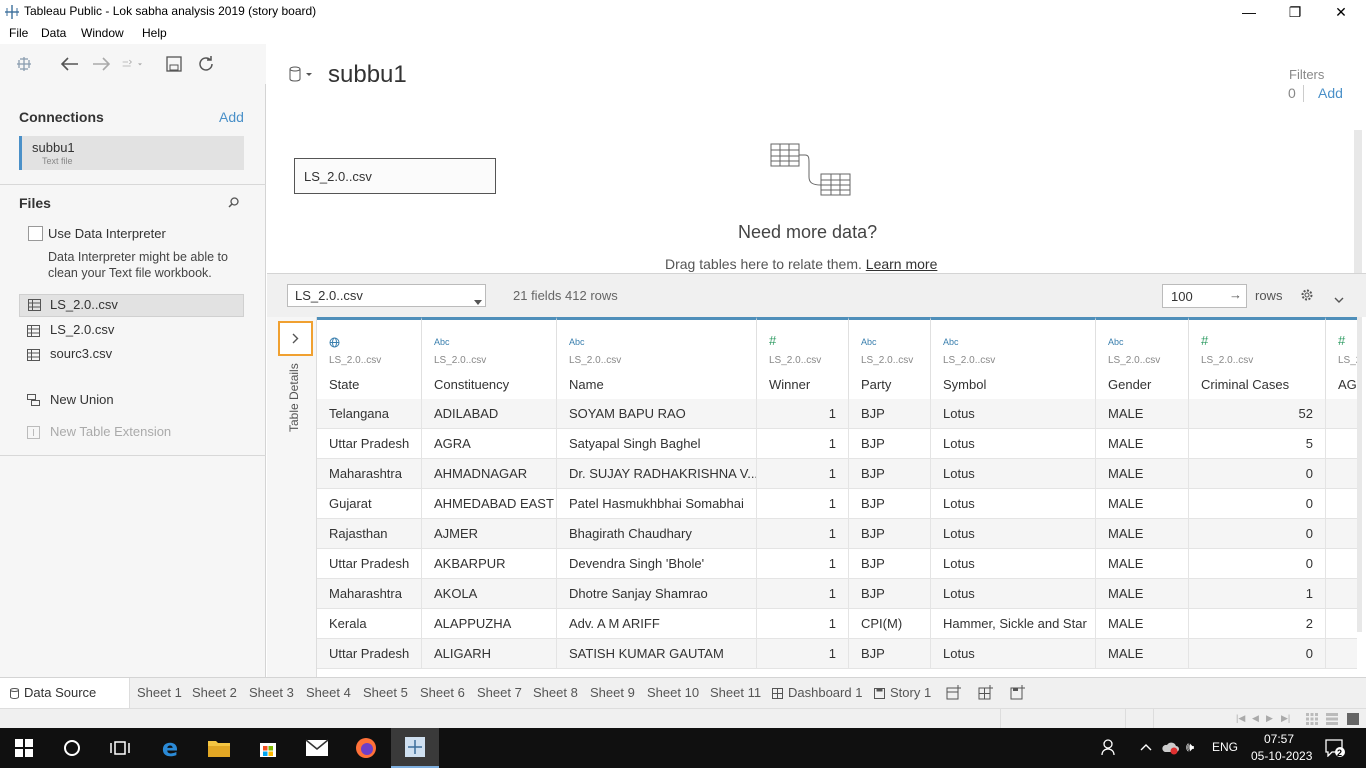 This screenshot has width=1366, height=768. What do you see at coordinates (369, 534) in the screenshot?
I see `table-cell: Rajasthan` at bounding box center [369, 534].